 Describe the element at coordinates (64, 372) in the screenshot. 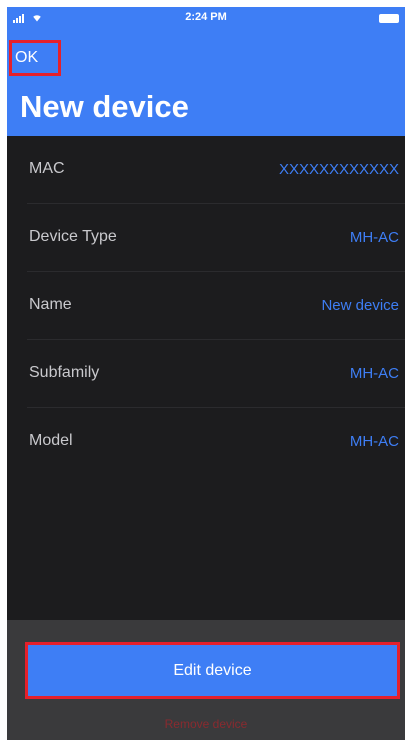

I see `detail-label: Subfamily` at that location.